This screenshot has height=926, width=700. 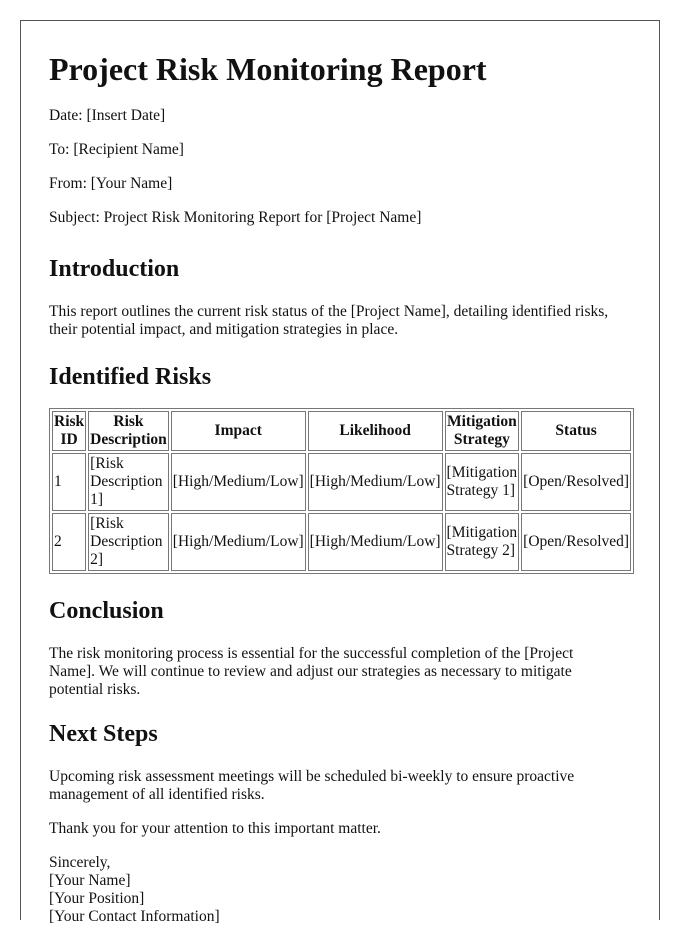 What do you see at coordinates (69, 542) in the screenshot?
I see `cell-risk-id: 2` at bounding box center [69, 542].